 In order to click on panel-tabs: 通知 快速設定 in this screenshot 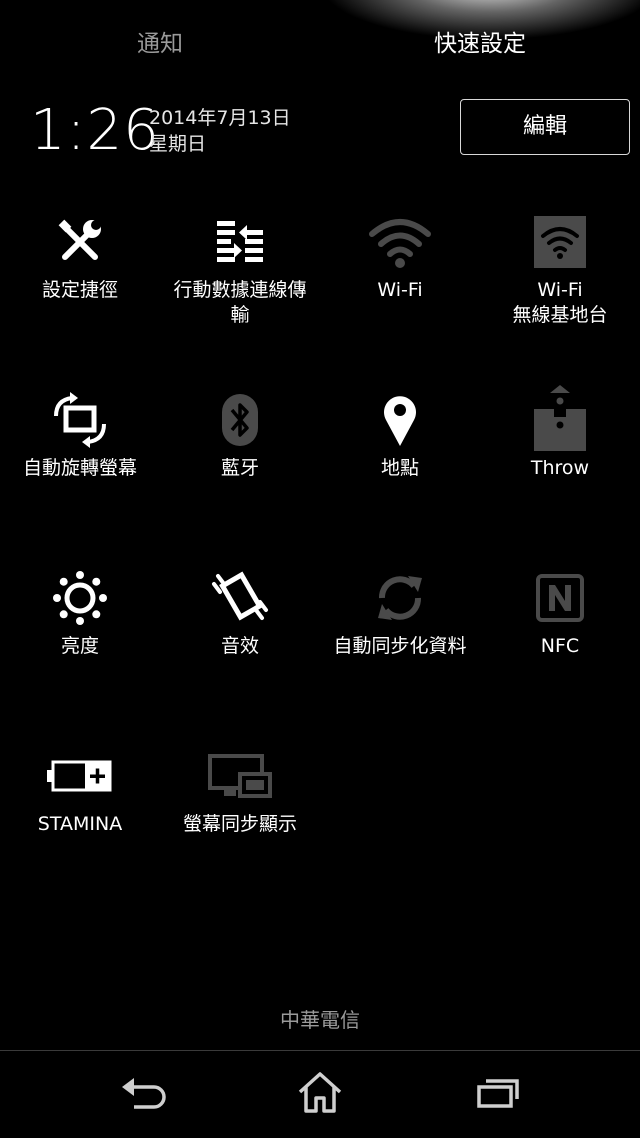, I will do `click(320, 44)`.